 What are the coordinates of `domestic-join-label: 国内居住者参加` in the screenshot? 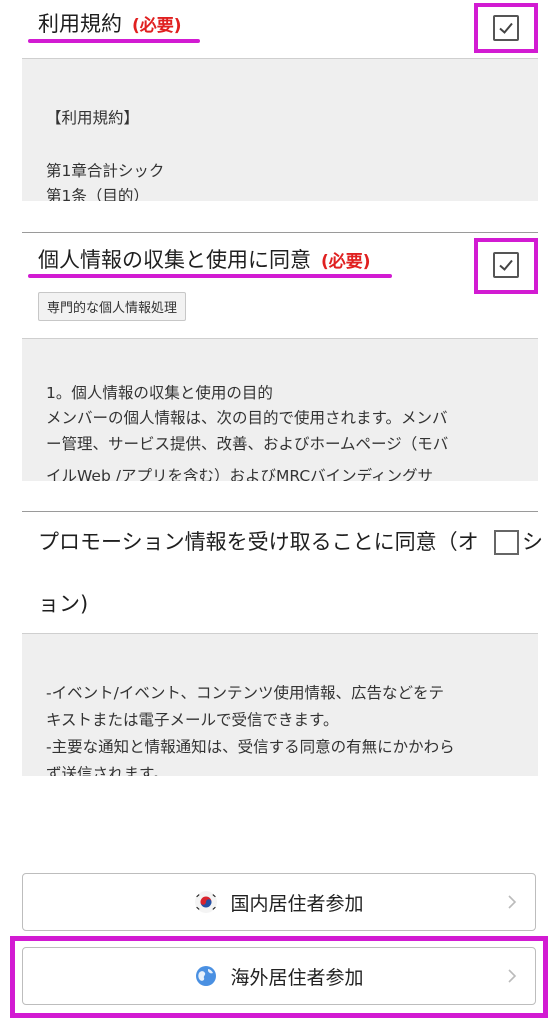 It's located at (297, 903).